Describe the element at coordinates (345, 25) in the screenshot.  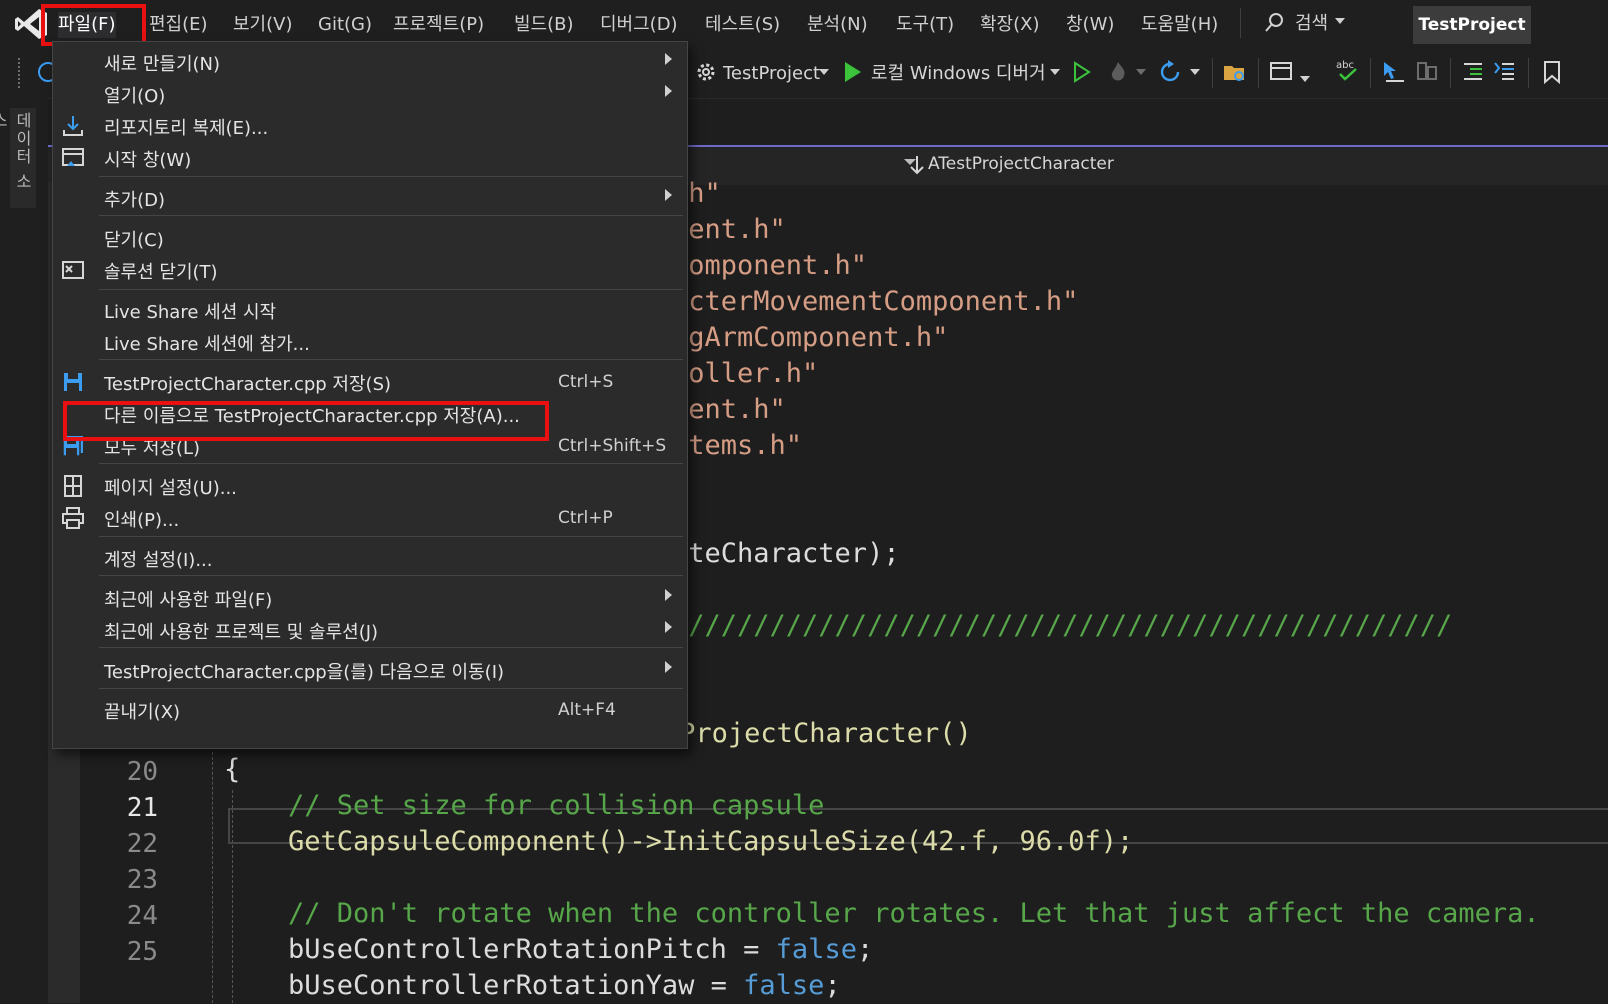
I see `menu-git: Git(G)` at that location.